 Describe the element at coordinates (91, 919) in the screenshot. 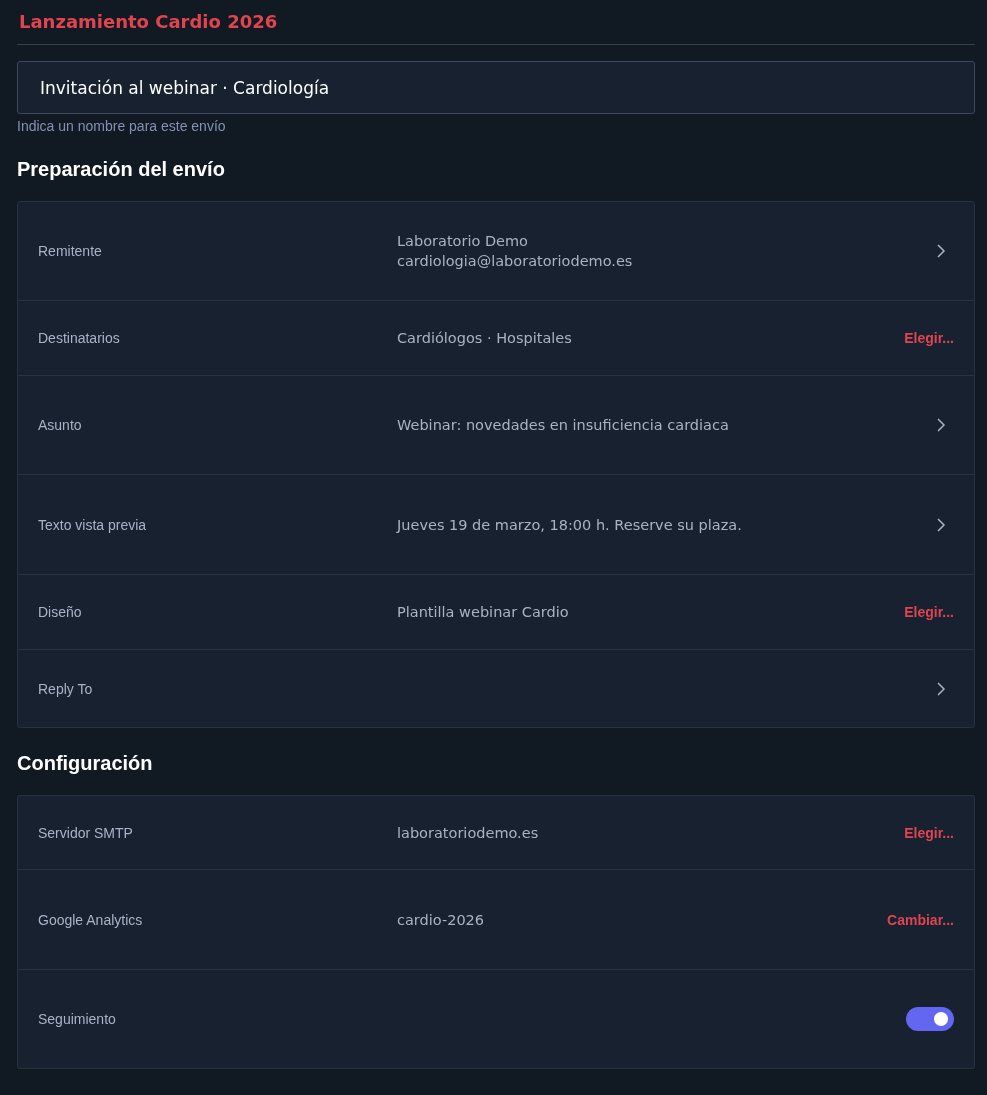

I see `setting-label: Google Analytics` at that location.